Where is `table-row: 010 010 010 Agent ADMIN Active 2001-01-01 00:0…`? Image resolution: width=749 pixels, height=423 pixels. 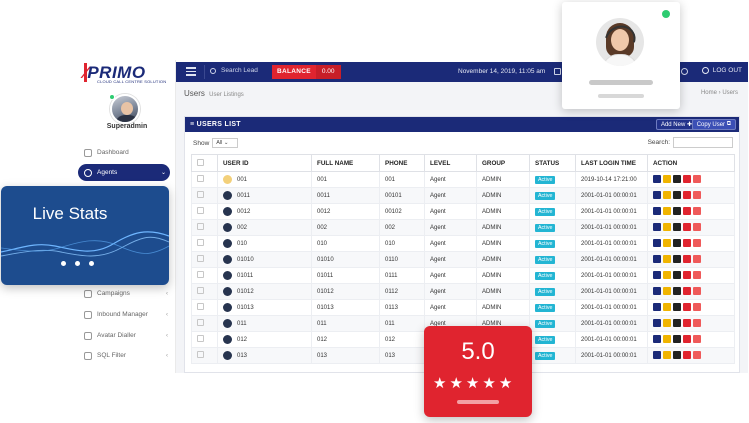 table-row: 010 010 010 Agent ADMIN Active 2001-01-01 00:0… is located at coordinates (463, 243).